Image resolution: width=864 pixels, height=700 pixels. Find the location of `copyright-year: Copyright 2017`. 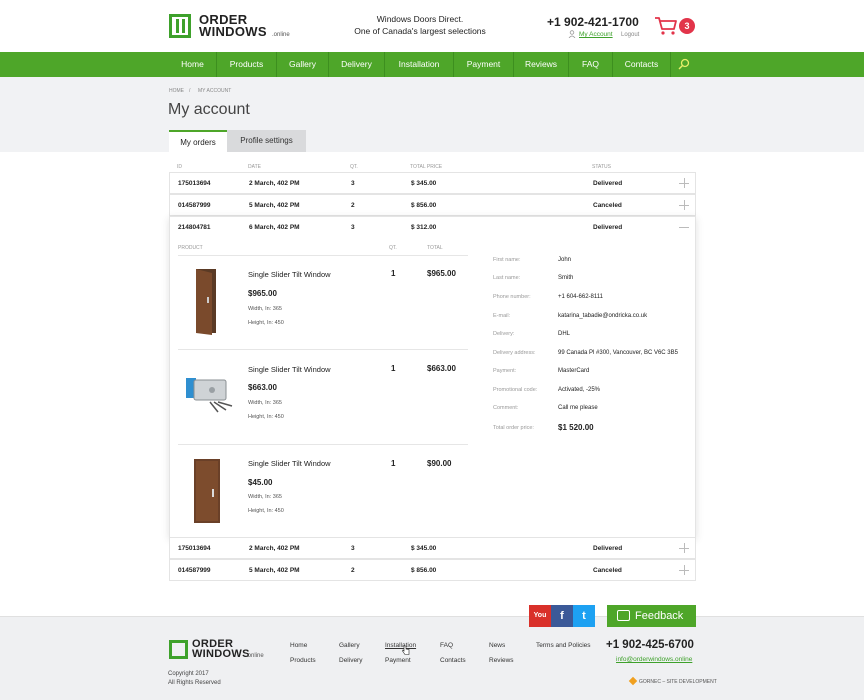

copyright-year: Copyright 2017 is located at coordinates (188, 674).